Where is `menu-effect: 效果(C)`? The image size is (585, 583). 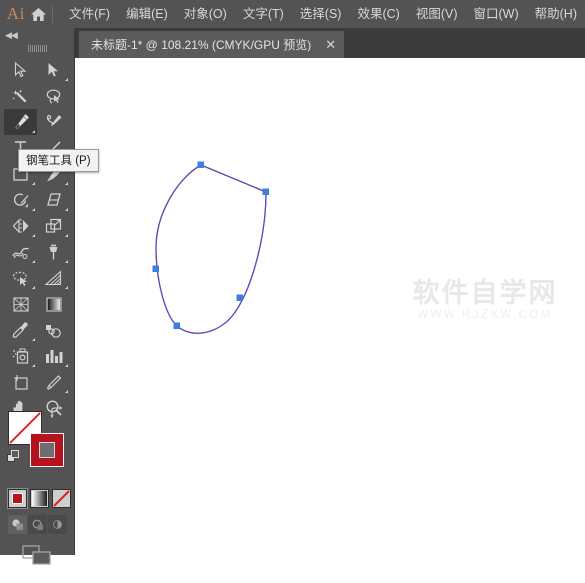 menu-effect: 效果(C) is located at coordinates (378, 14).